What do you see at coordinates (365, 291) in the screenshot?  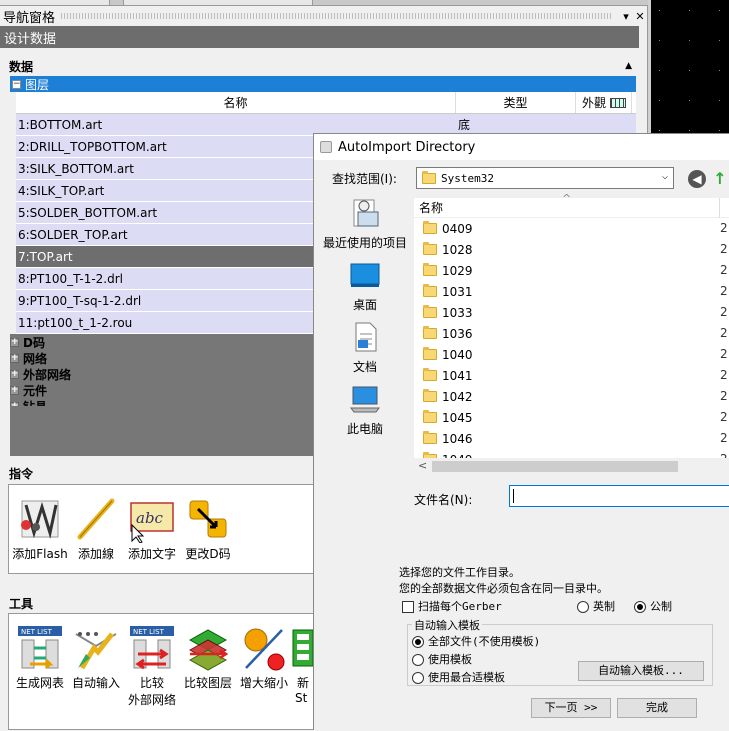 I see `place-desktop: 桌面` at bounding box center [365, 291].